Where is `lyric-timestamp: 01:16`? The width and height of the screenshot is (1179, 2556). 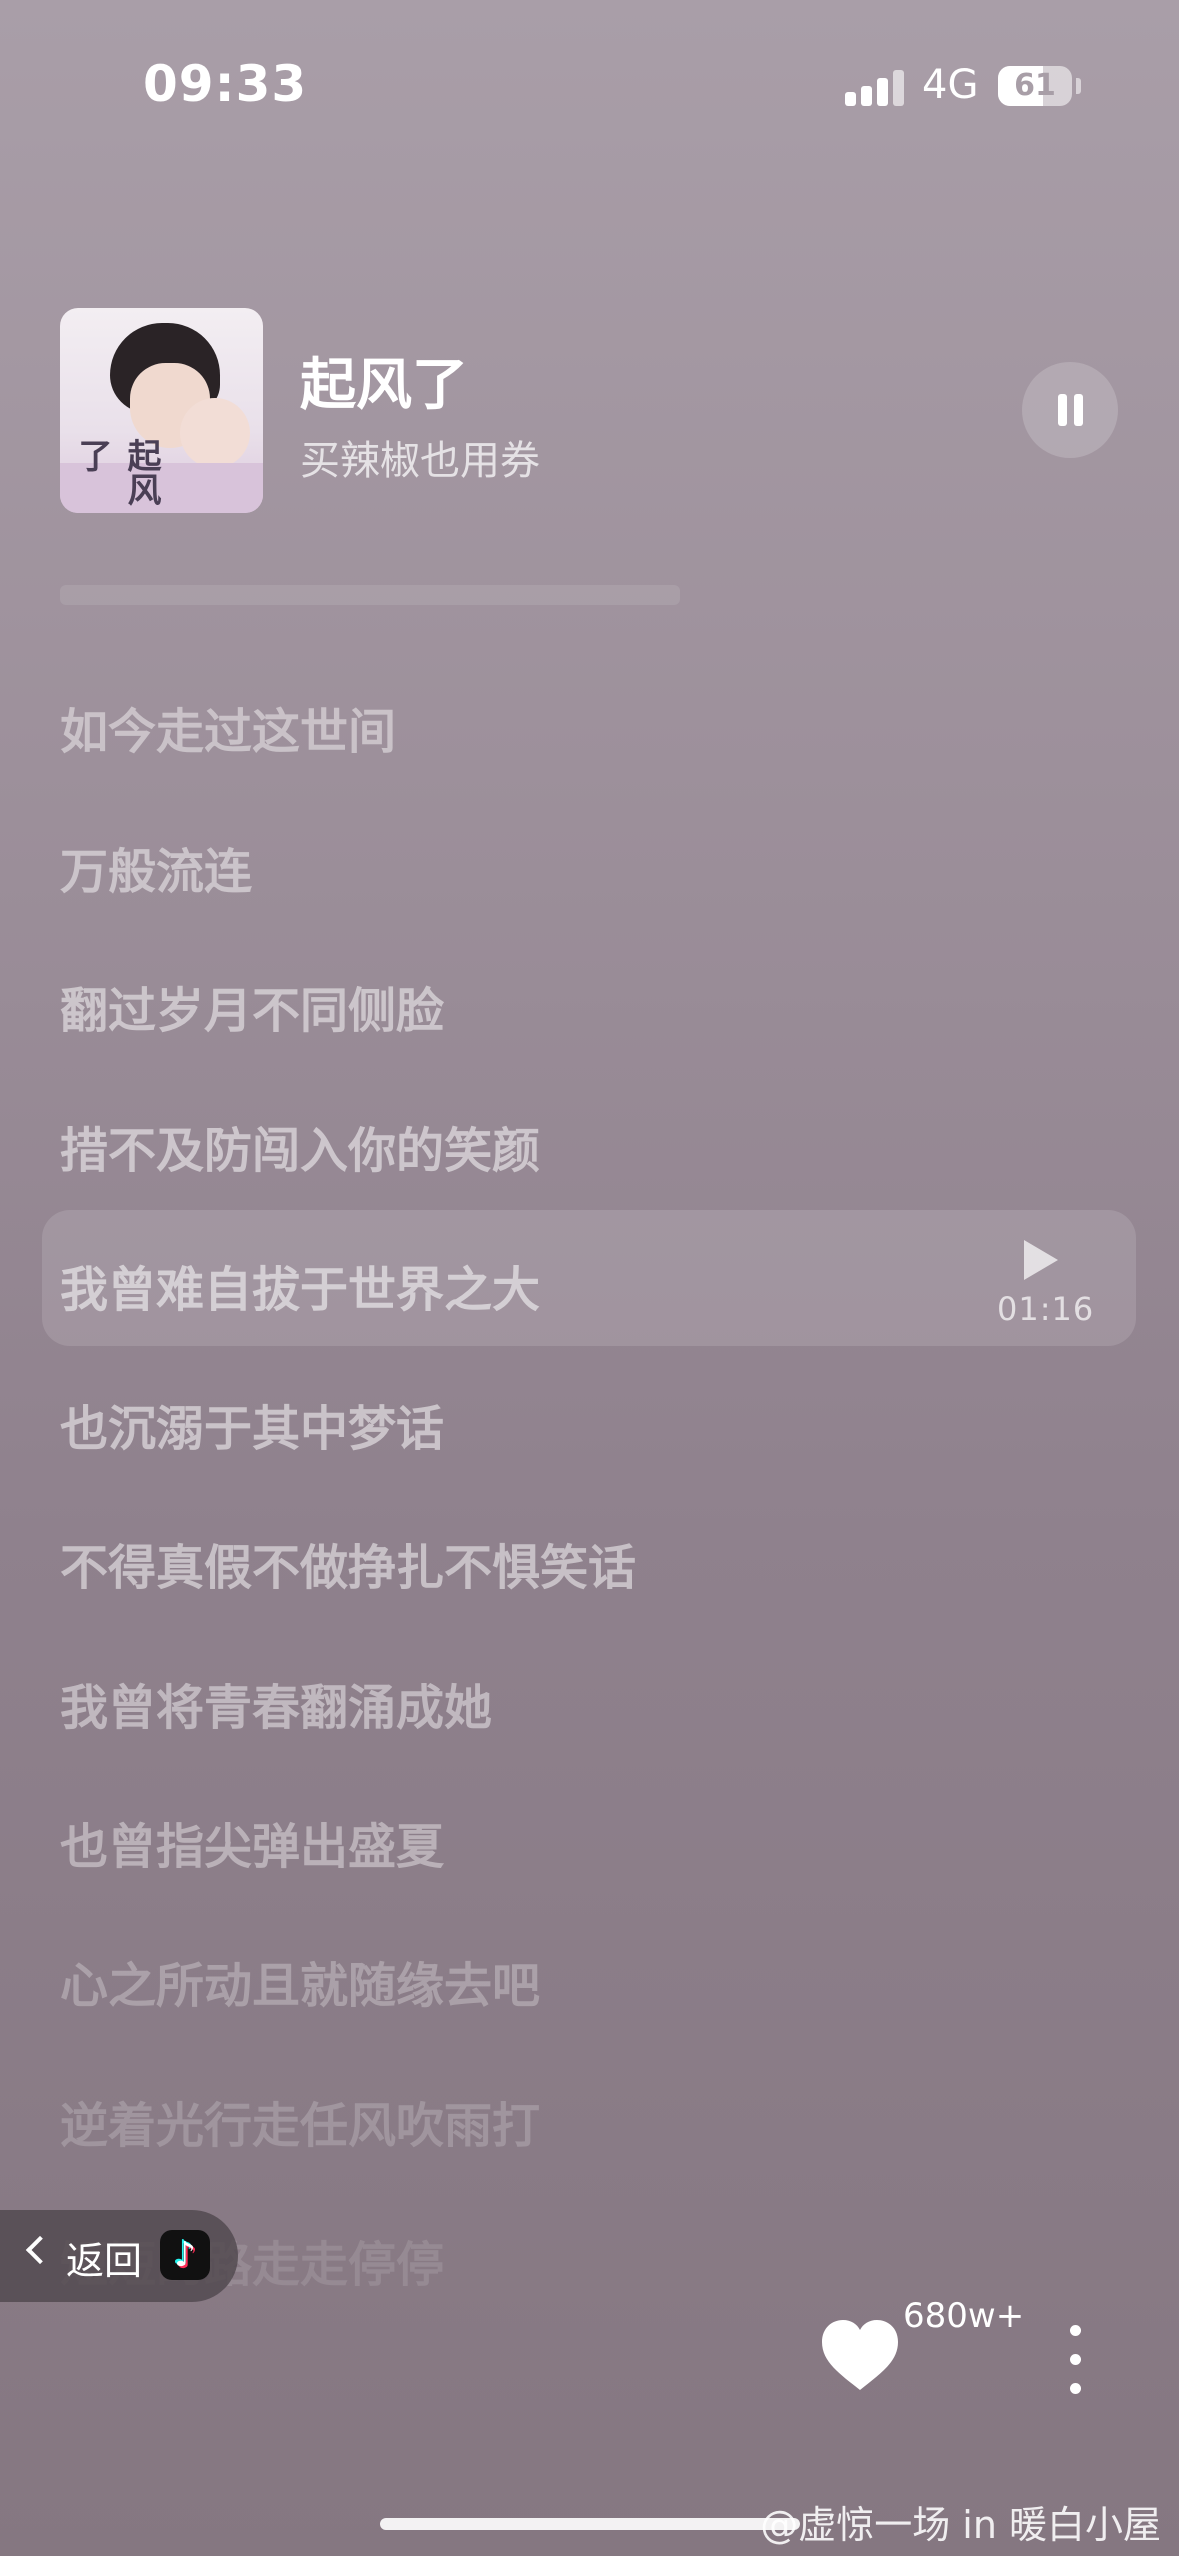 lyric-timestamp: 01:16 is located at coordinates (1046, 1309).